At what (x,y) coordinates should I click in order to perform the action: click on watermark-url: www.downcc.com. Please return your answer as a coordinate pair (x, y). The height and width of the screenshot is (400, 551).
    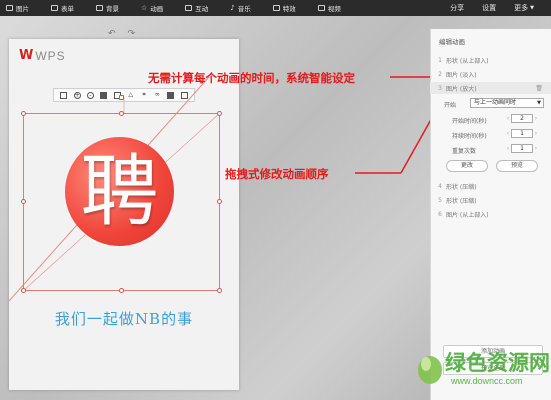
    Looking at the image, I should click on (487, 381).